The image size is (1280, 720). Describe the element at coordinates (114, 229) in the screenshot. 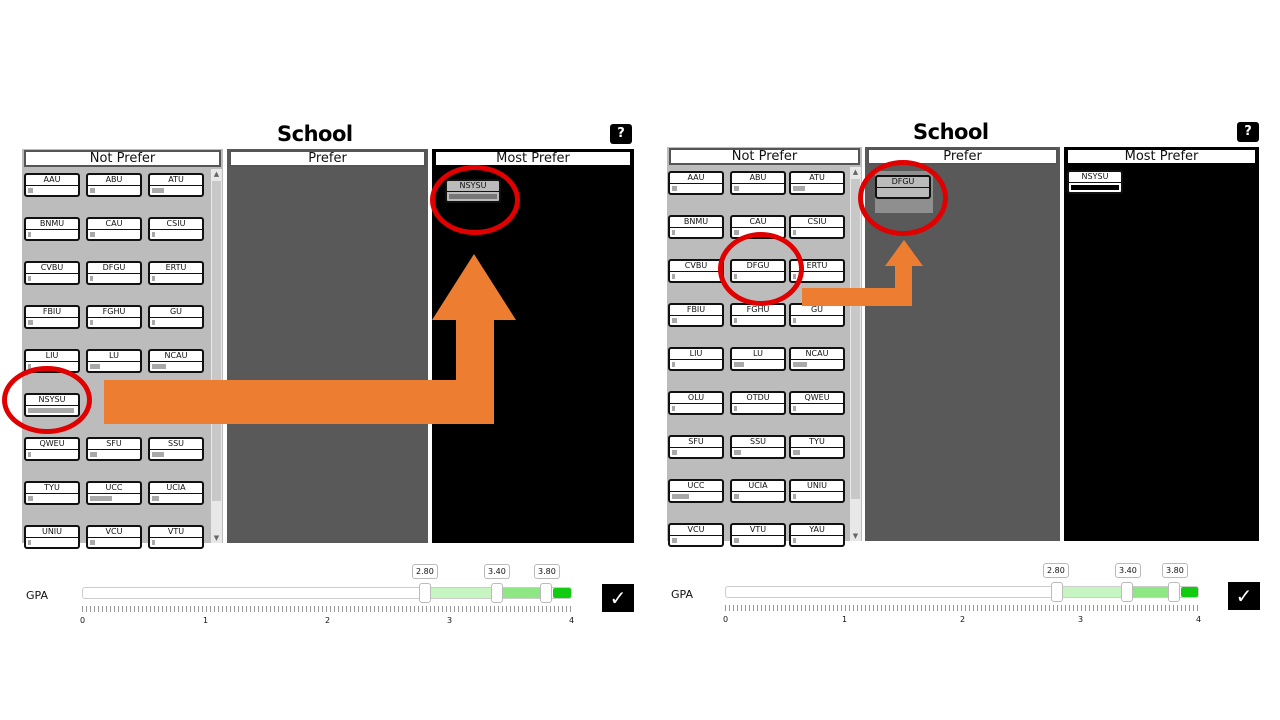

I see `school-tile-cau: CAU` at that location.